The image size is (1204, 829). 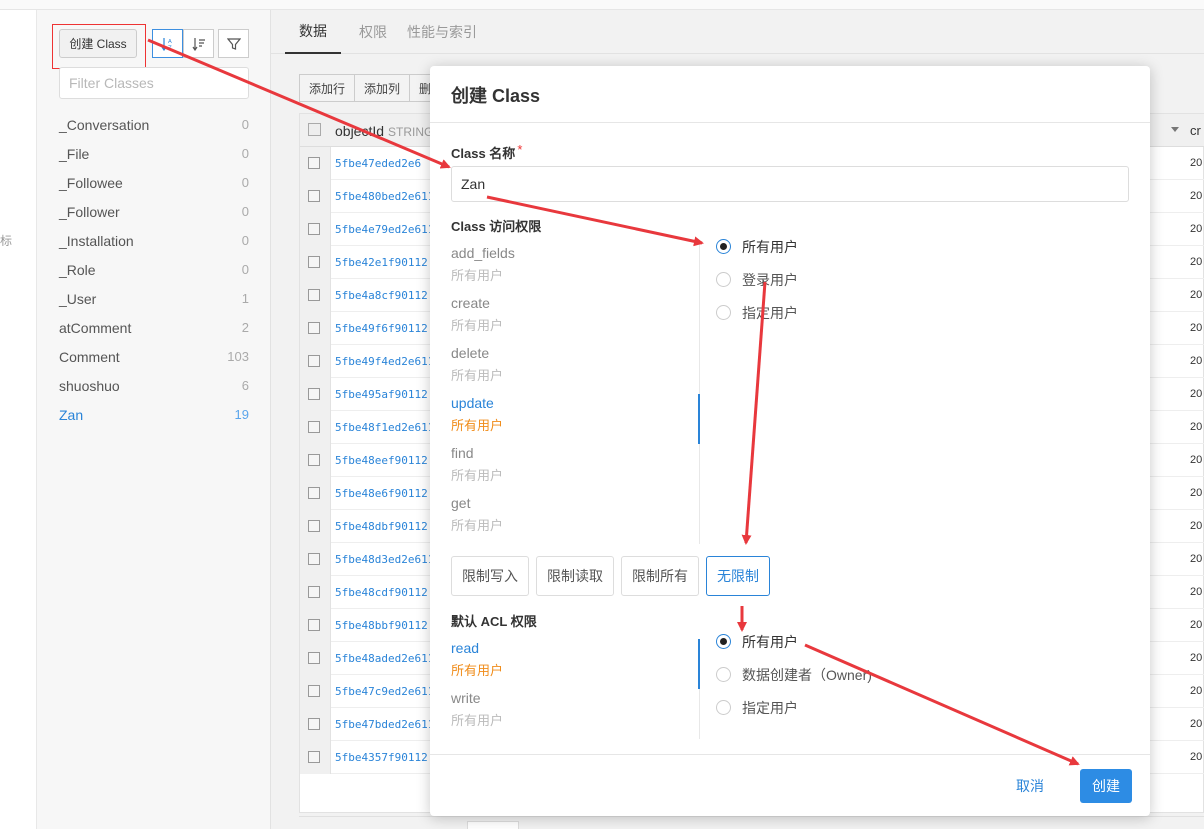 What do you see at coordinates (384, 361) in the screenshot?
I see `object-id-cell: 5fbe49f4ed2e611` at bounding box center [384, 361].